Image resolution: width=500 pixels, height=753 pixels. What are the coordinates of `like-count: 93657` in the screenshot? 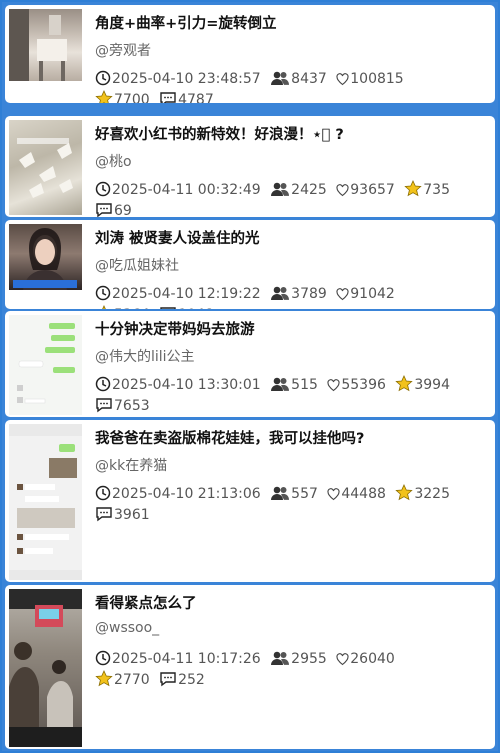 It's located at (372, 190).